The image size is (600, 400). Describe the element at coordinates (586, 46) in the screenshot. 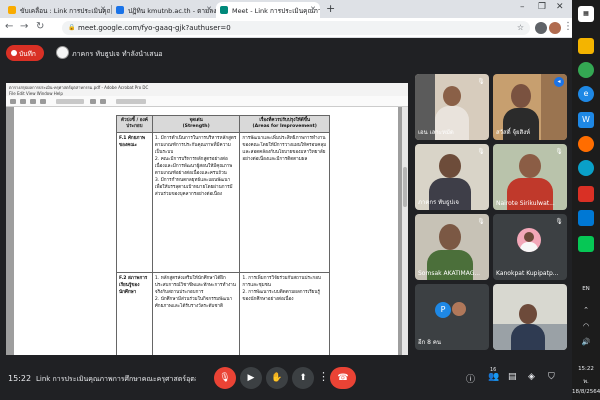

I see `file-explorer-icon` at that location.